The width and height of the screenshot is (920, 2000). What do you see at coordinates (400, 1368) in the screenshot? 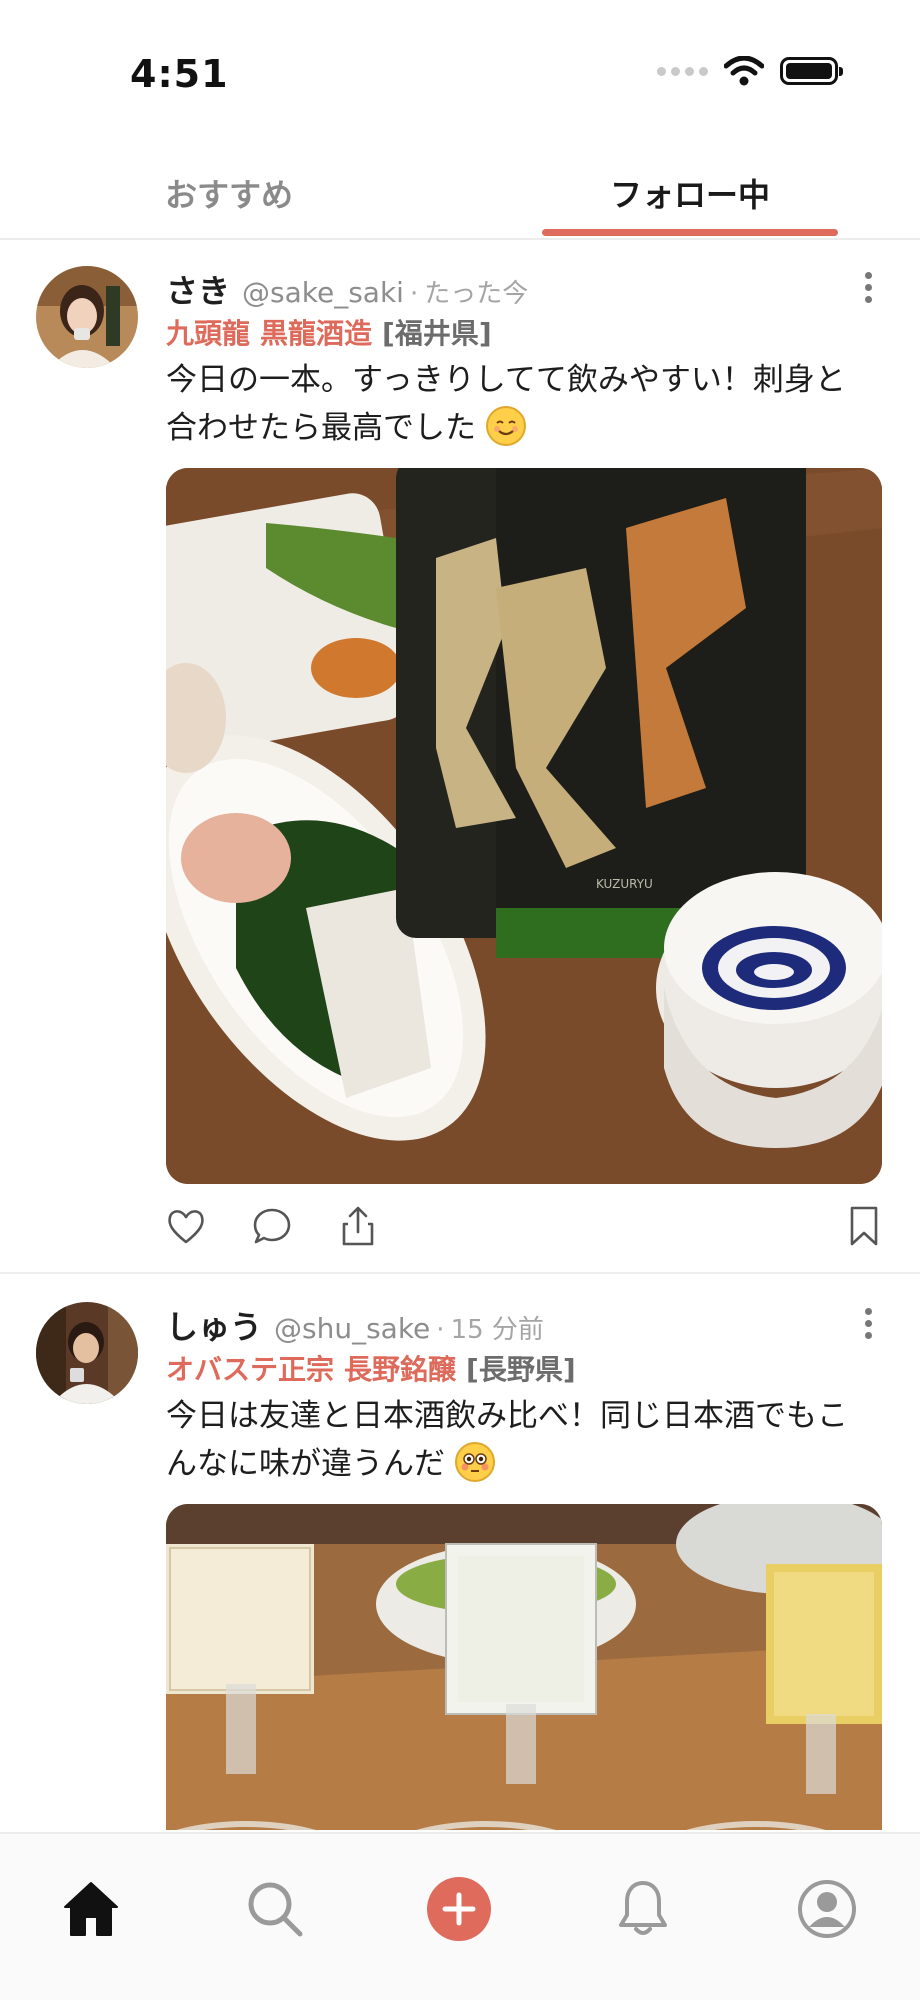
I see `brewery-link: 長野銘醸` at bounding box center [400, 1368].